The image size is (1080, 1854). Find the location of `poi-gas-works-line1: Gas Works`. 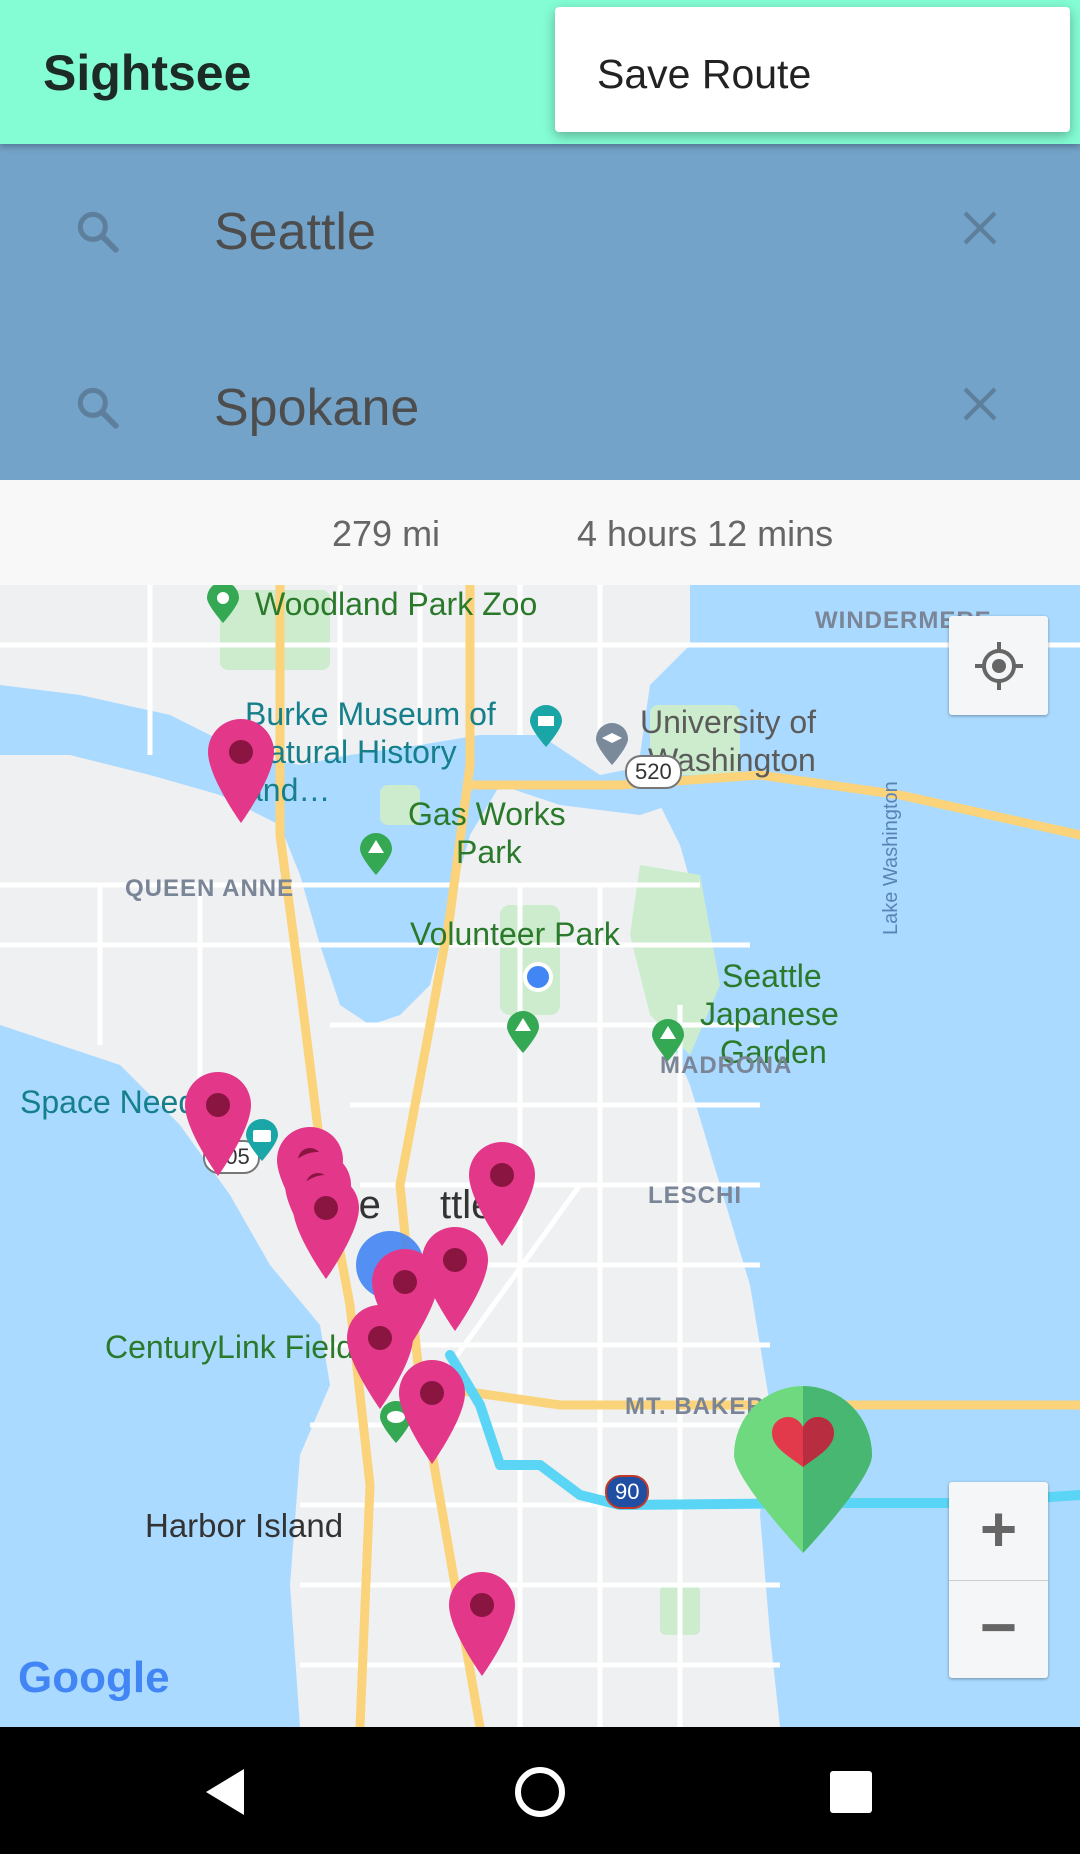

poi-gas-works-line1: Gas Works is located at coordinates (487, 814).